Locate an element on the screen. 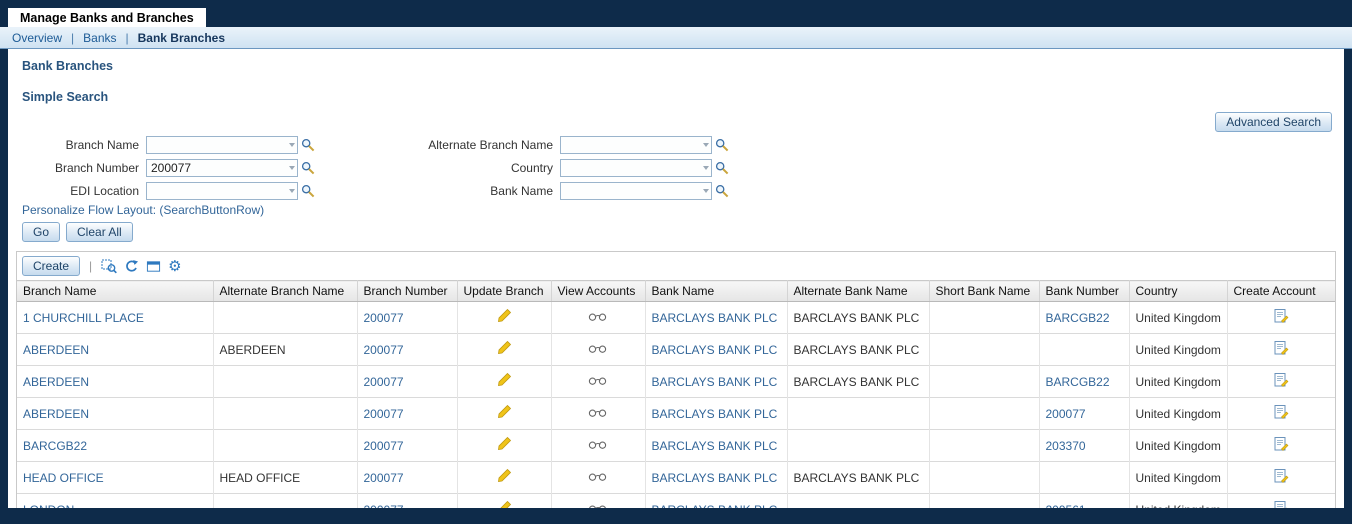 This screenshot has height=524, width=1352. alternate-branch-name-label: Alternate Branch Name is located at coordinates (490, 145).